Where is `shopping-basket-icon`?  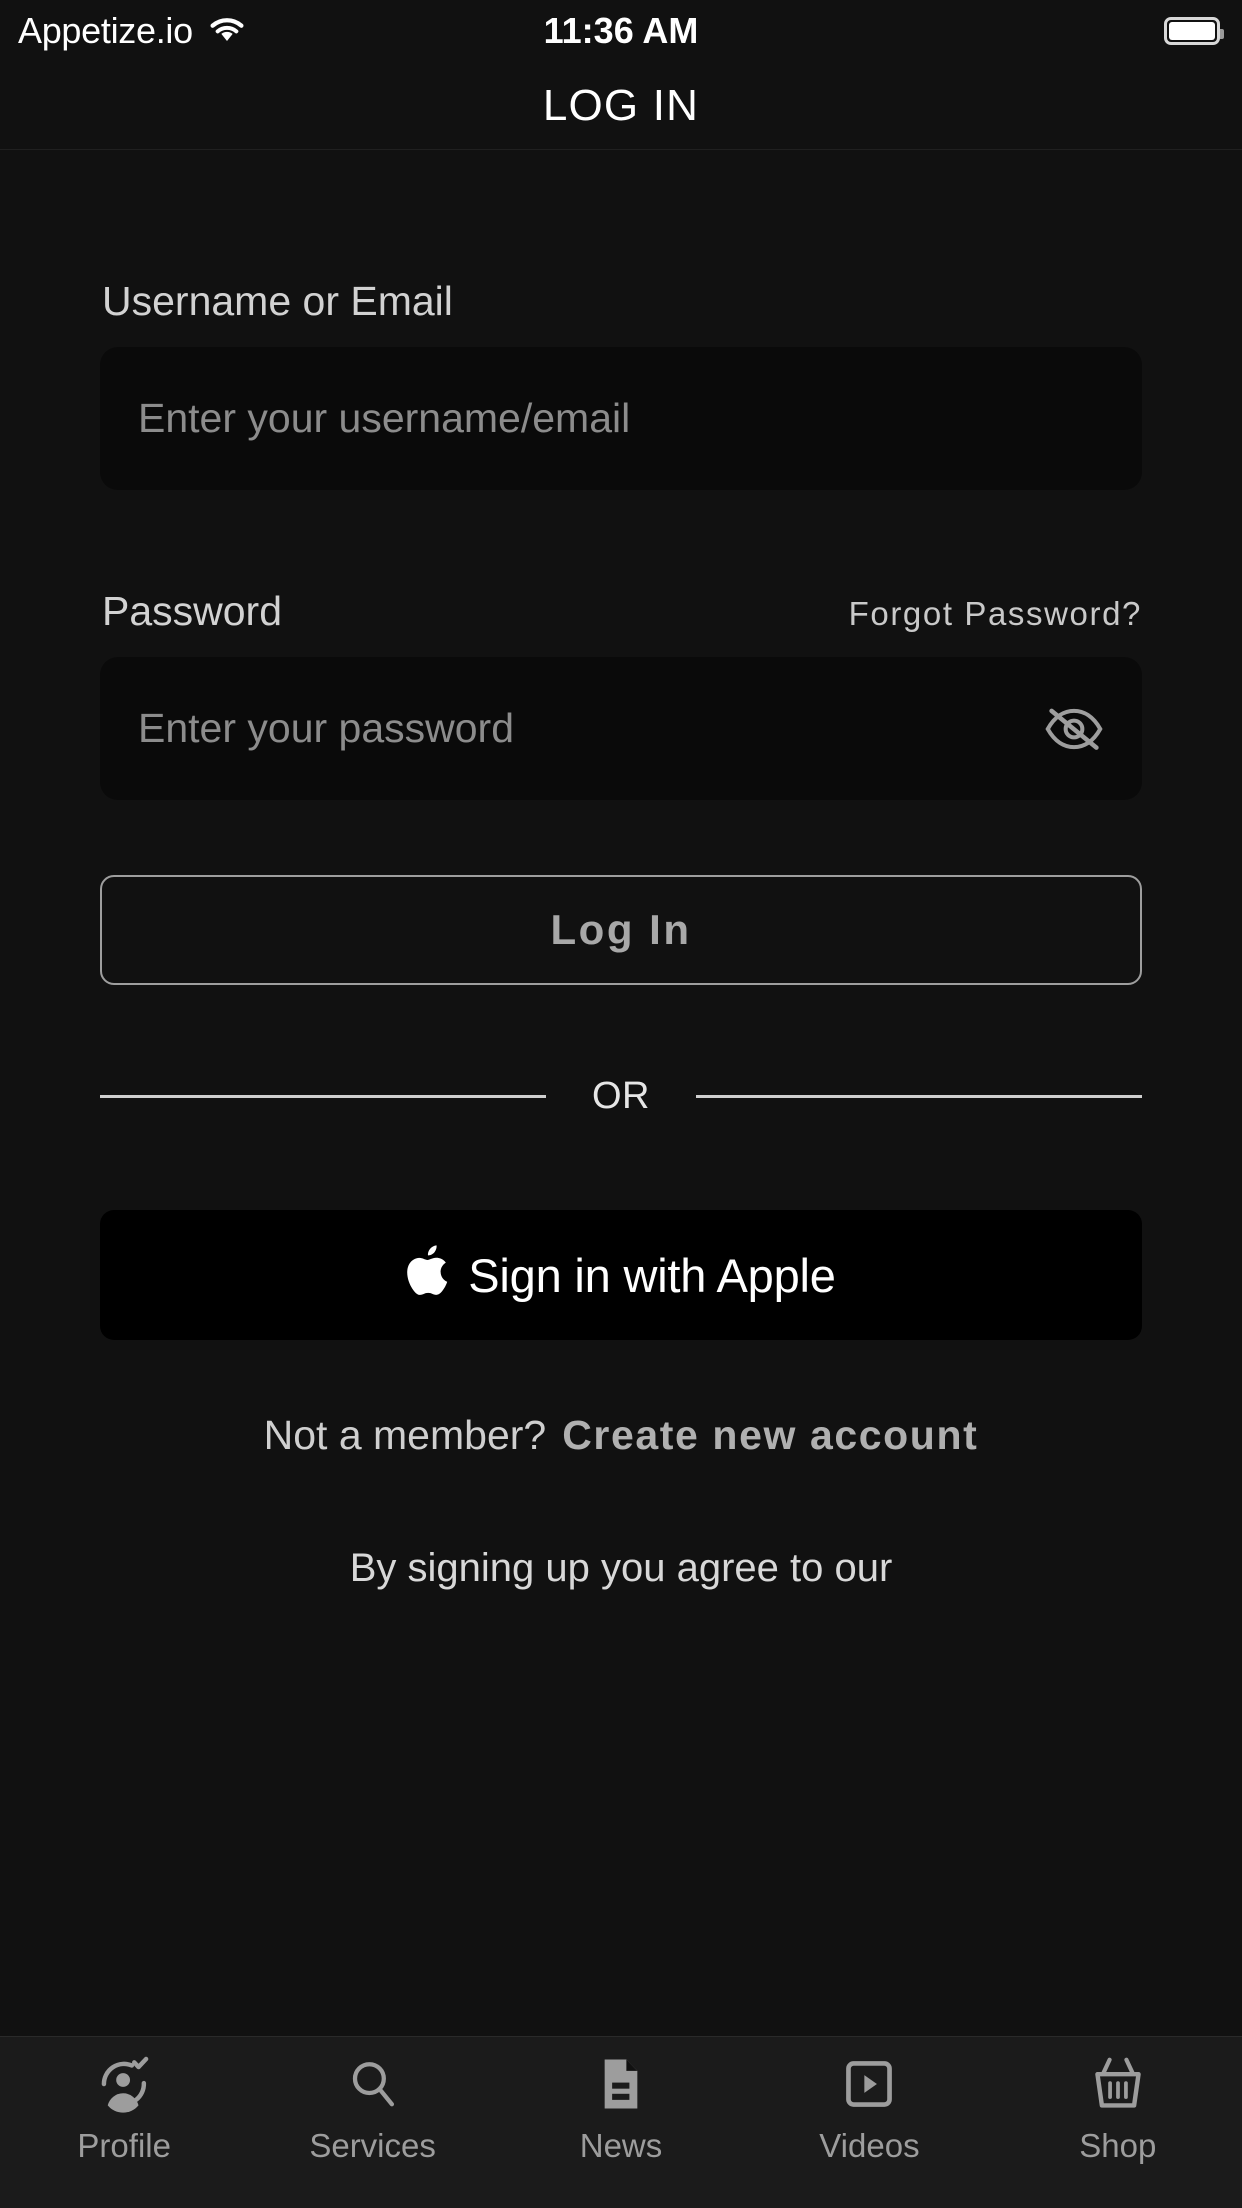
shopping-basket-icon is located at coordinates (1118, 2084).